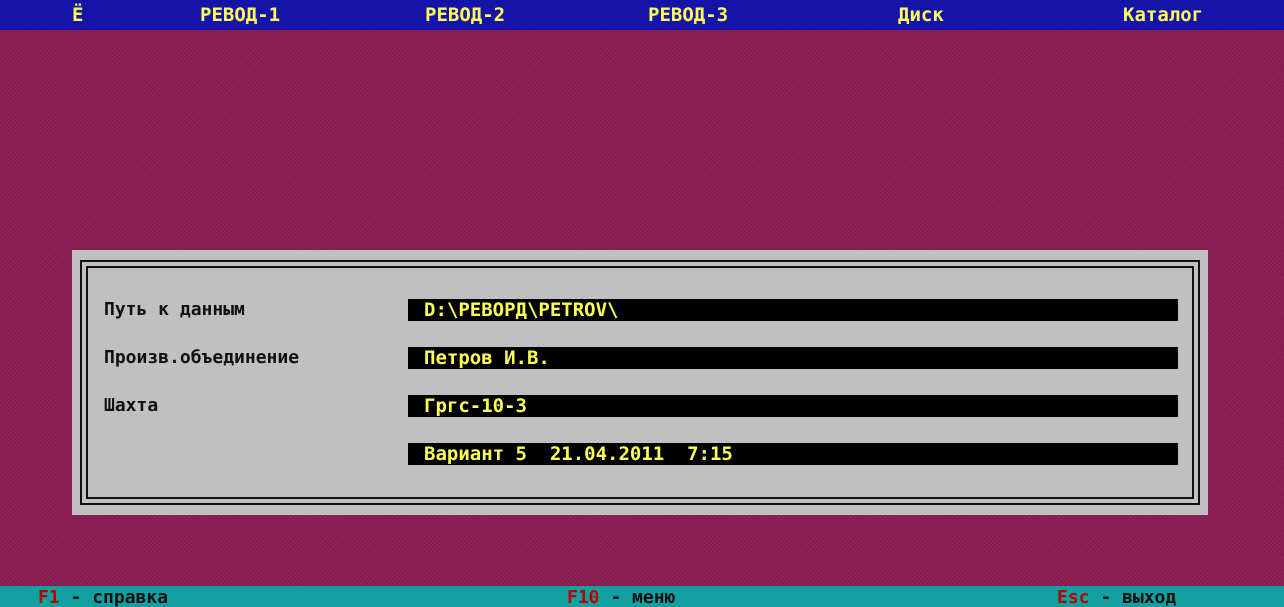 This screenshot has height=607, width=1284. What do you see at coordinates (793, 358) in the screenshot?
I see `production-association-field: Петров И.В.` at bounding box center [793, 358].